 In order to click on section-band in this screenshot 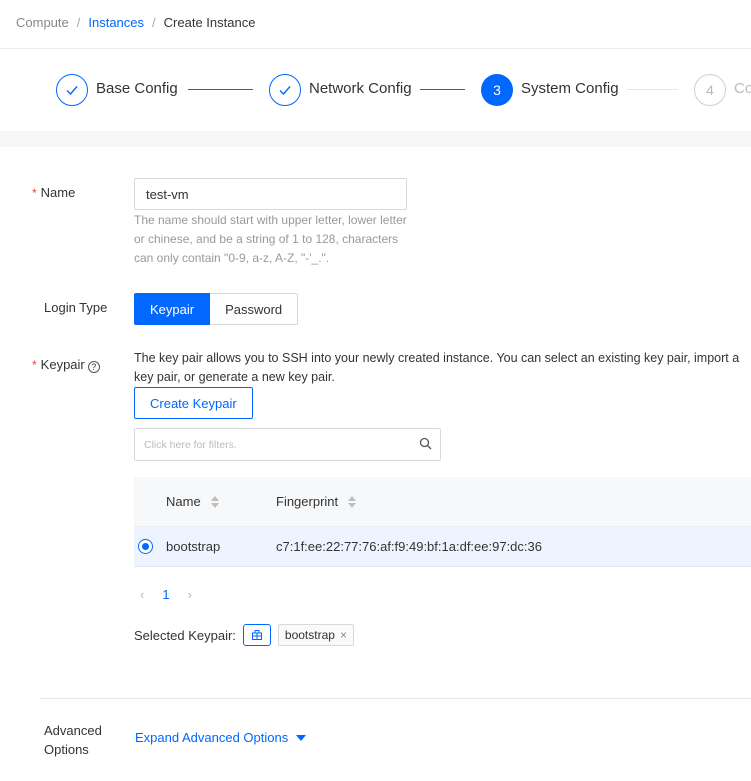, I will do `click(375, 139)`.